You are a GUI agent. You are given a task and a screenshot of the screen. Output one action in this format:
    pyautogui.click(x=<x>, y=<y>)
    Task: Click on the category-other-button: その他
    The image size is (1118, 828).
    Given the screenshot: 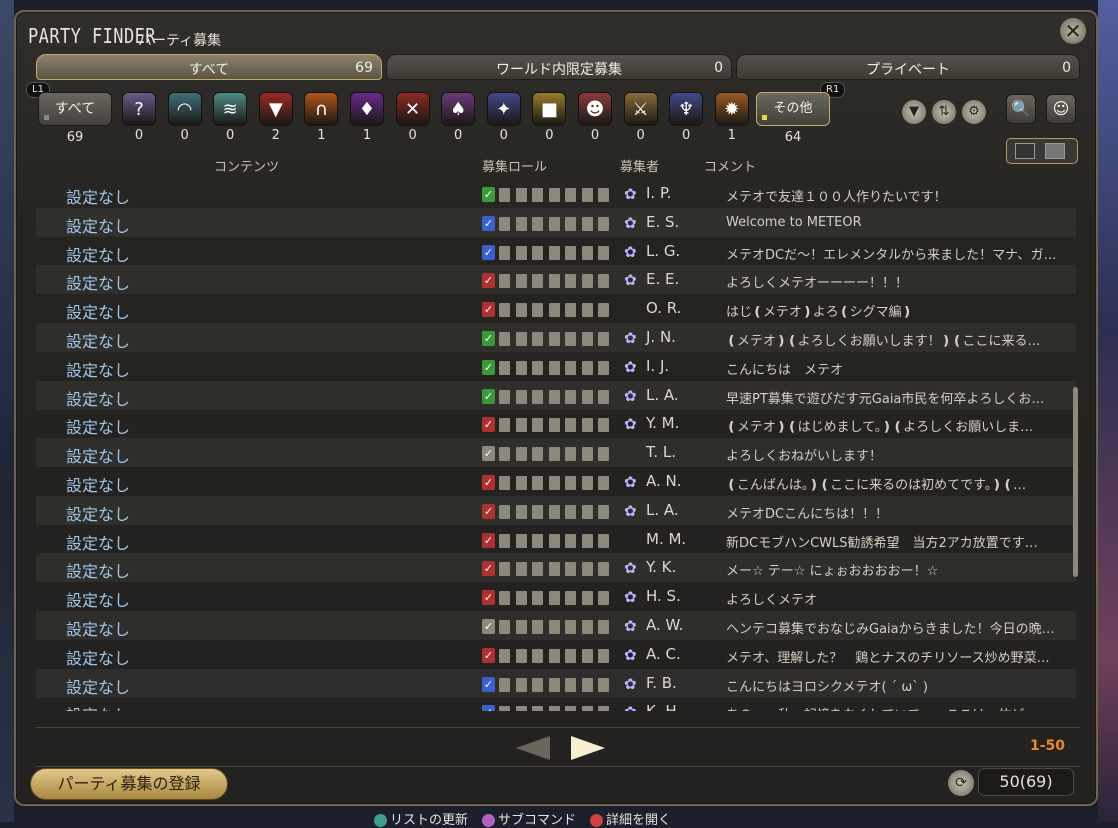 What is the action you would take?
    pyautogui.click(x=793, y=109)
    